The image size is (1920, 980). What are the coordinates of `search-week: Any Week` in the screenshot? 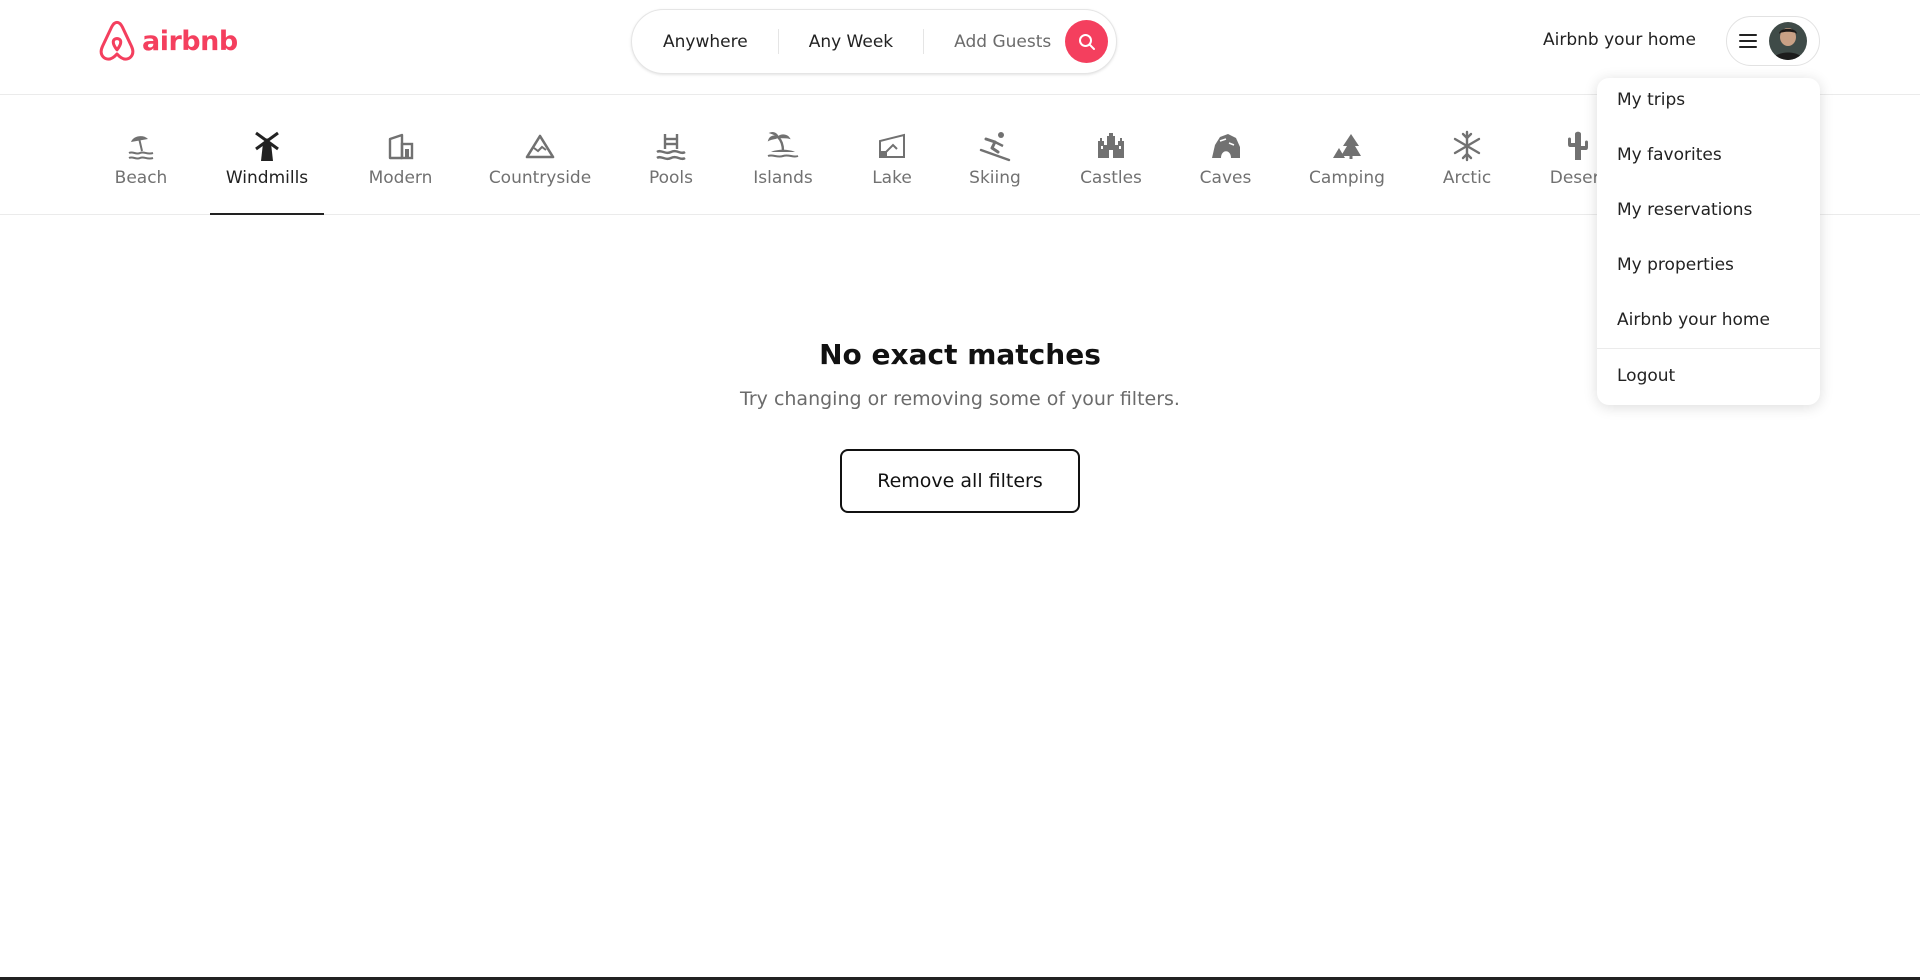 It's located at (851, 42).